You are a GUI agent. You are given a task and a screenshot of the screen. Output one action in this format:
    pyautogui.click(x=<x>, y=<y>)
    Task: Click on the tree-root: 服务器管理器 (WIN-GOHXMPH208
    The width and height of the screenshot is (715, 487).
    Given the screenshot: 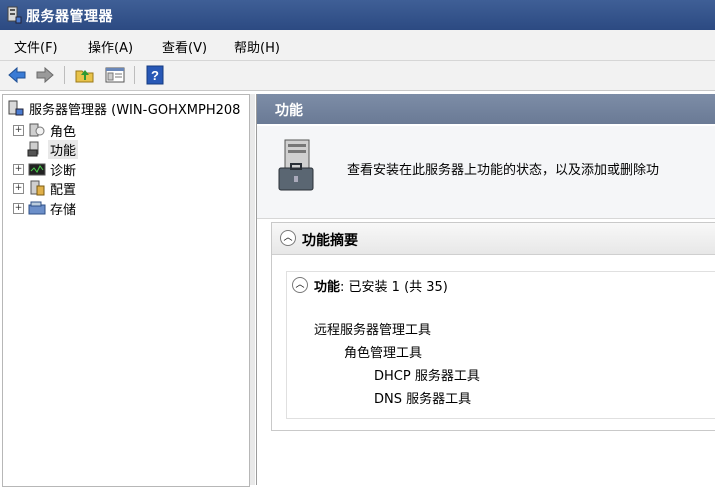 What is the action you would take?
    pyautogui.click(x=124, y=108)
    